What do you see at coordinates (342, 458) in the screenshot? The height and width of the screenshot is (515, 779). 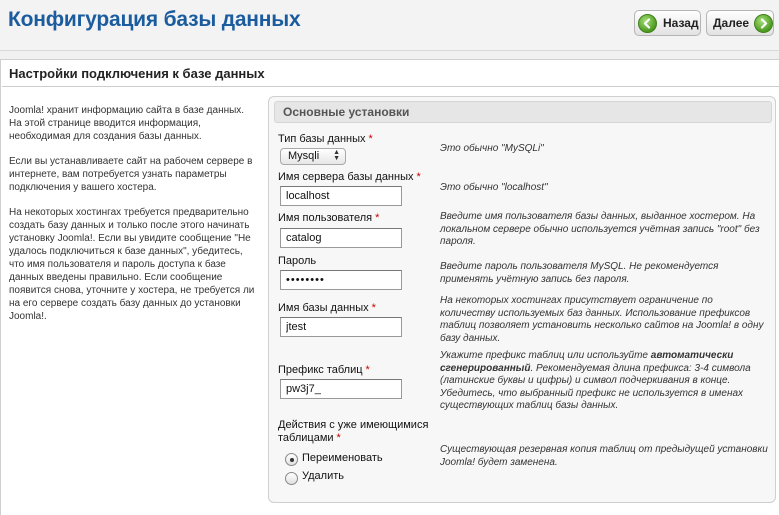 I see `rename-radio-label: Переименовать` at bounding box center [342, 458].